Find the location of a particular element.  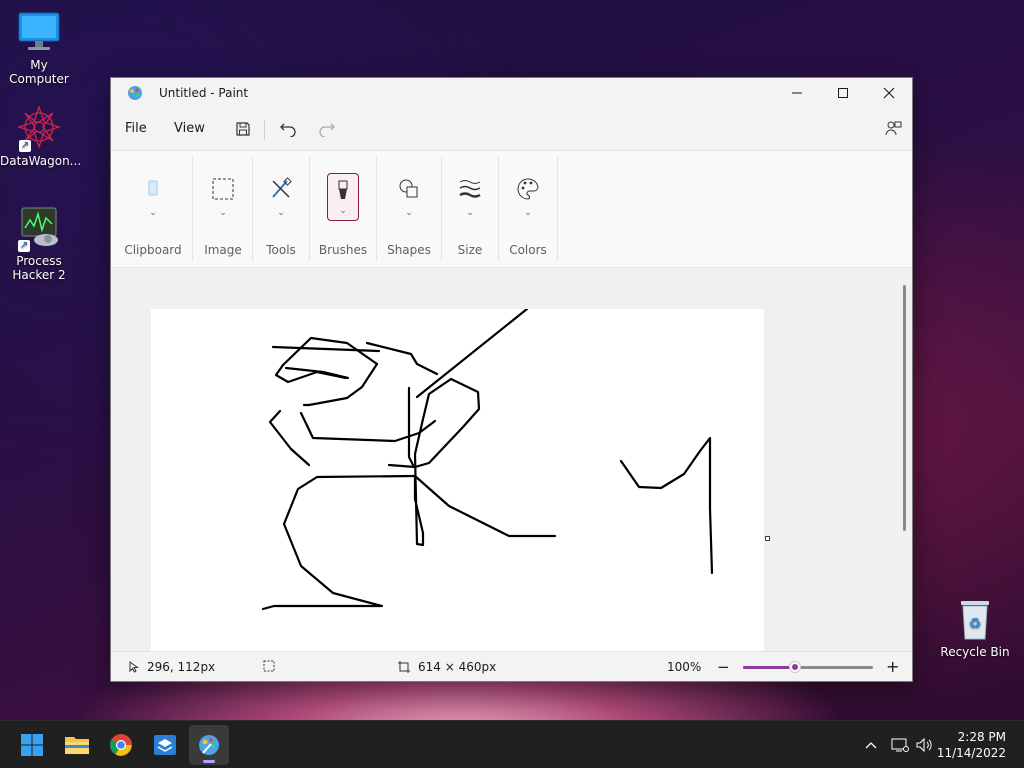

network-button is located at coordinates (900, 744).